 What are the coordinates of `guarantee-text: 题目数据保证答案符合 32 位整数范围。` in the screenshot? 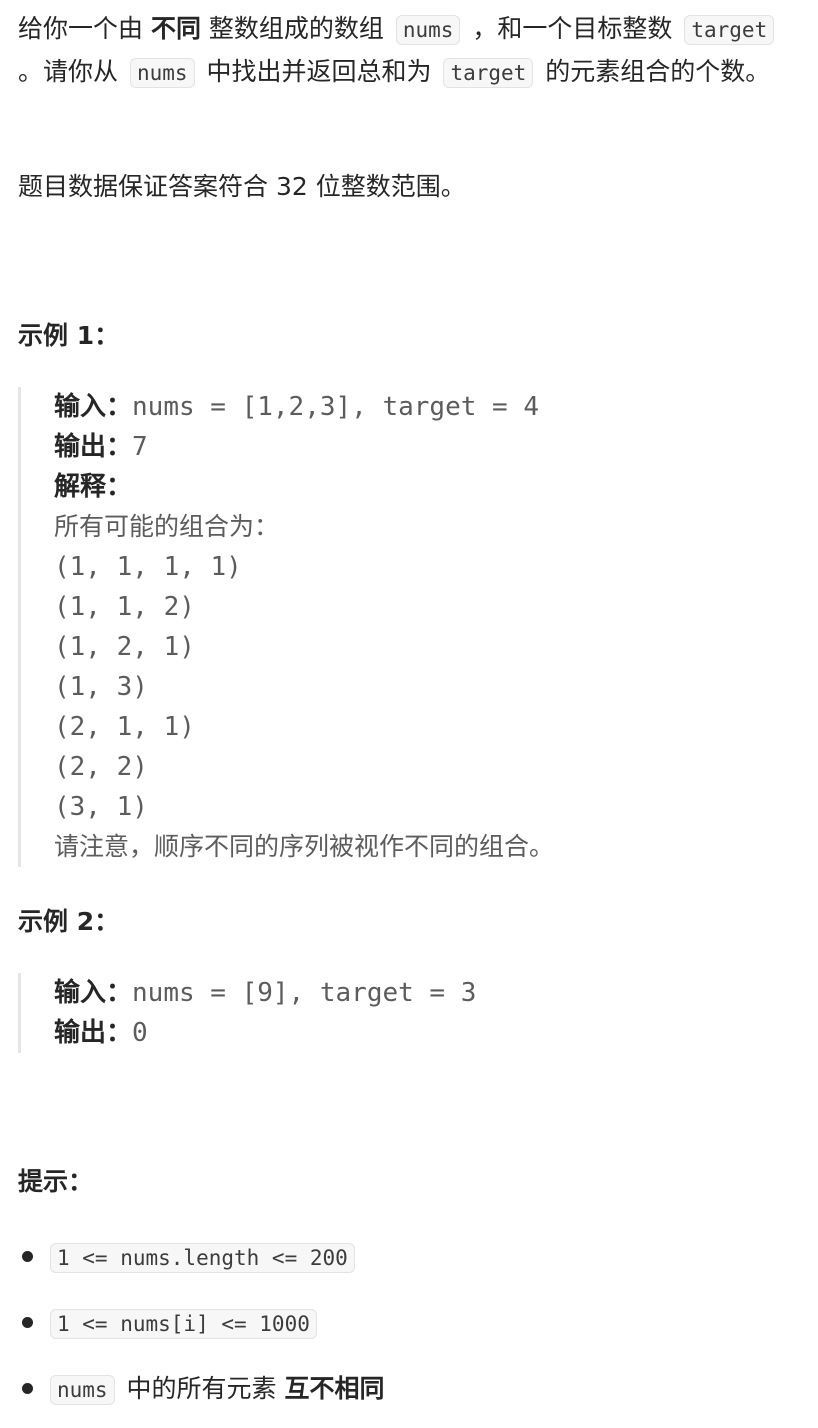 It's located at (242, 186).